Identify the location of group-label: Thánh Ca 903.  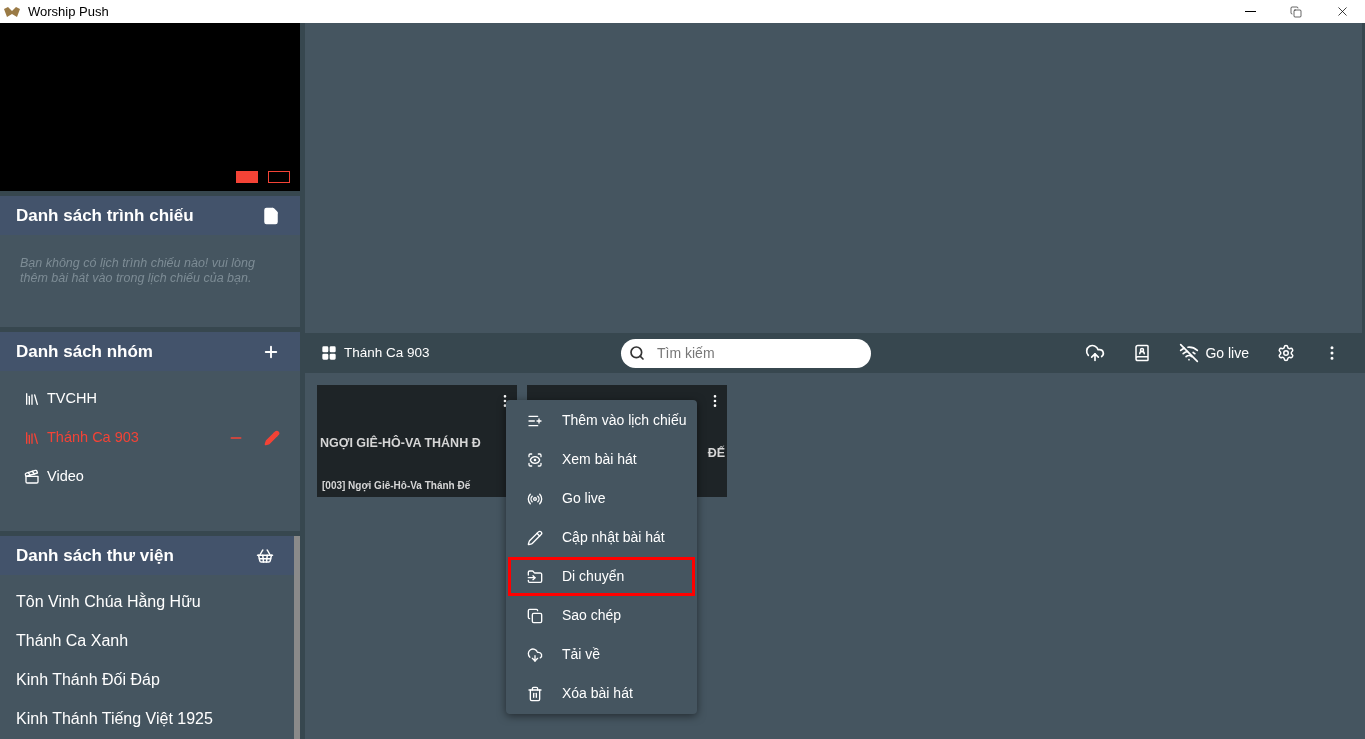
(93, 437).